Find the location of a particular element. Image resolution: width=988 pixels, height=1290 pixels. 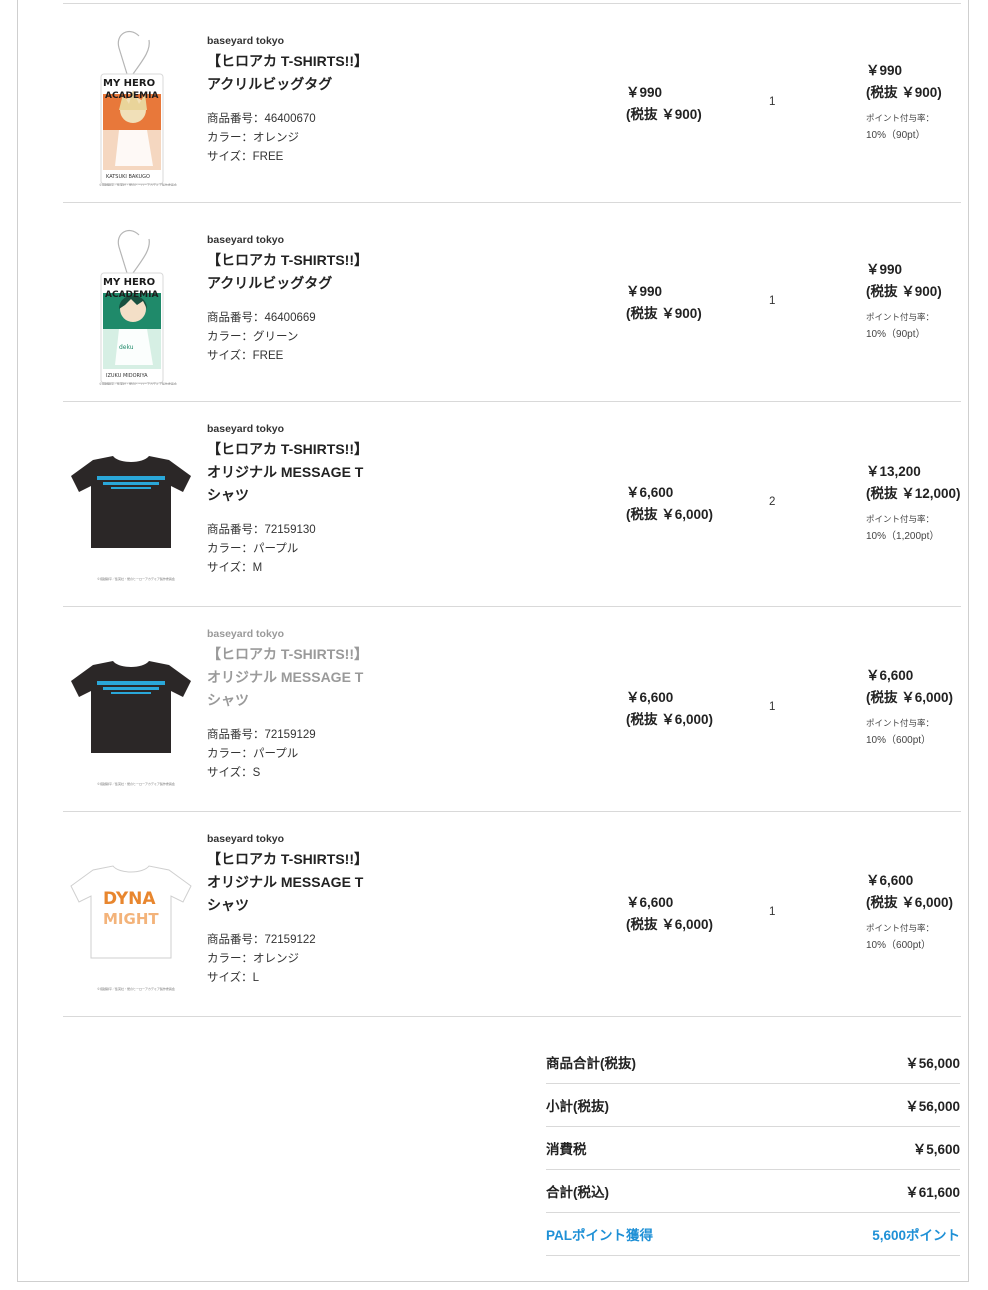

product-meta: 商品番号：46400670 カラー：オレンジ サイズ：FREE is located at coordinates (289, 138).